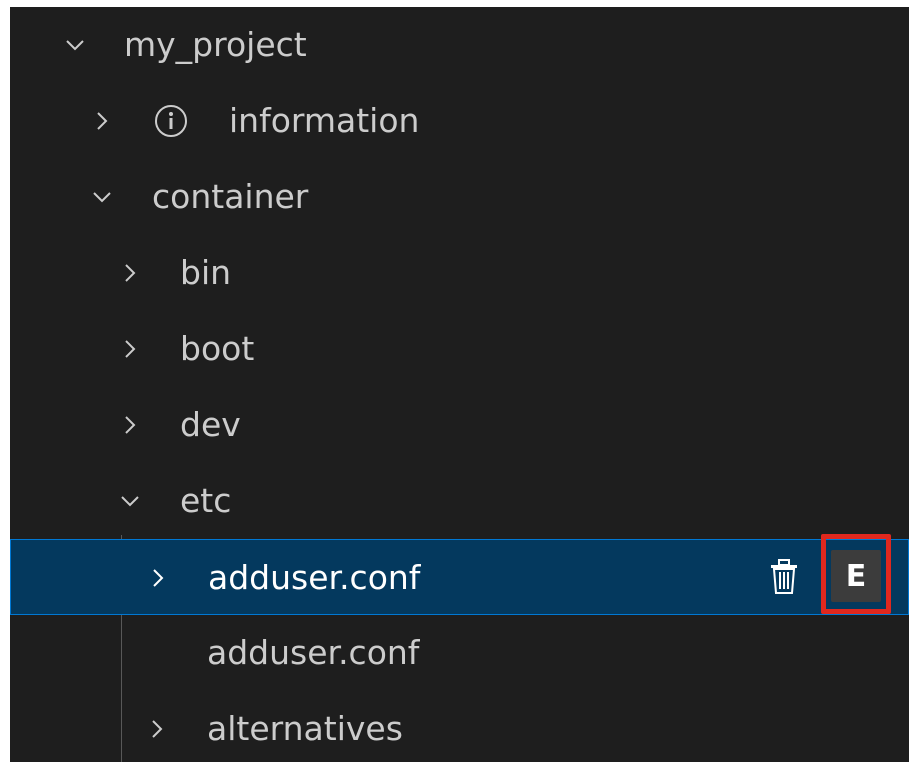  Describe the element at coordinates (459, 501) in the screenshot. I see `tree-item-etc: etc` at that location.